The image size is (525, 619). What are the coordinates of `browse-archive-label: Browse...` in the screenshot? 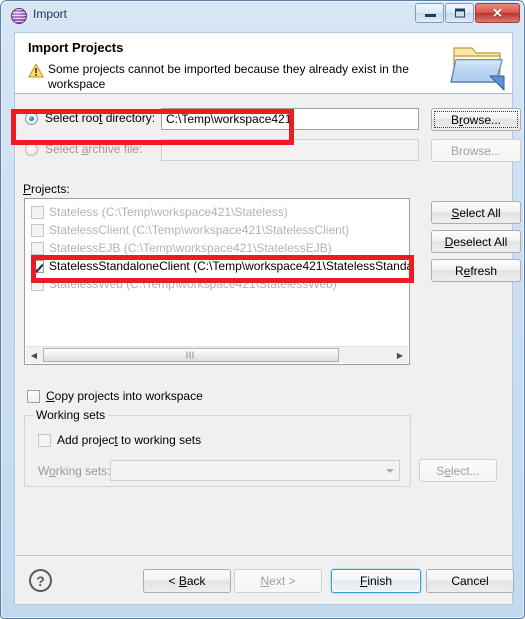 It's located at (475, 150).